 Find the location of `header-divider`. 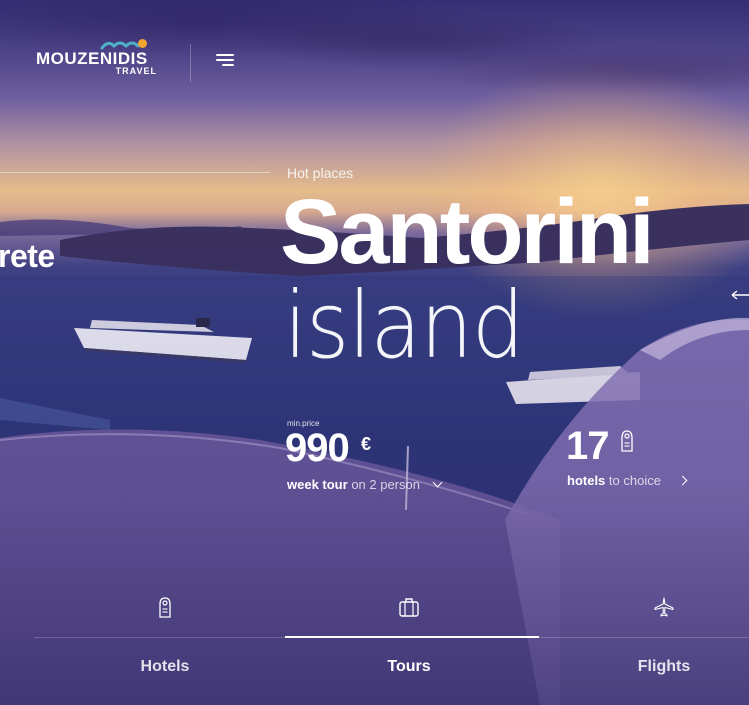

header-divider is located at coordinates (190, 63).